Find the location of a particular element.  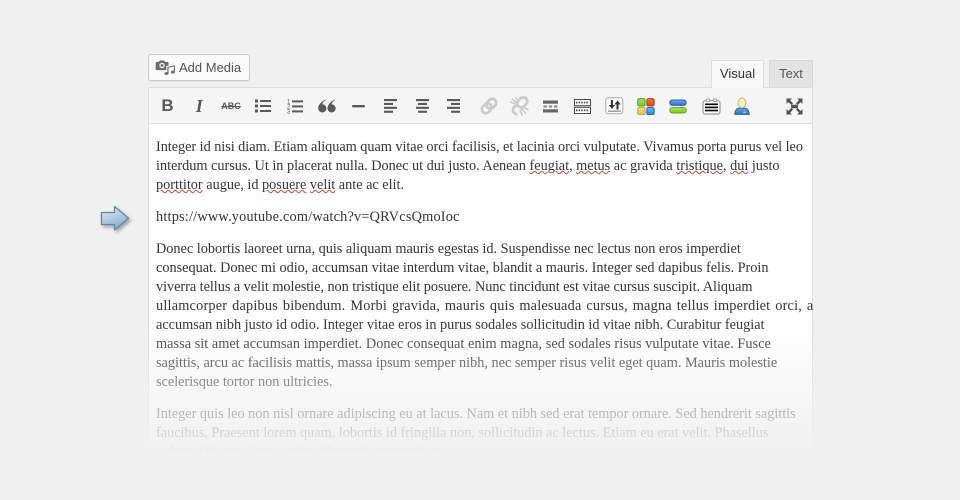

svg-text: 3 is located at coordinates (289, 111).